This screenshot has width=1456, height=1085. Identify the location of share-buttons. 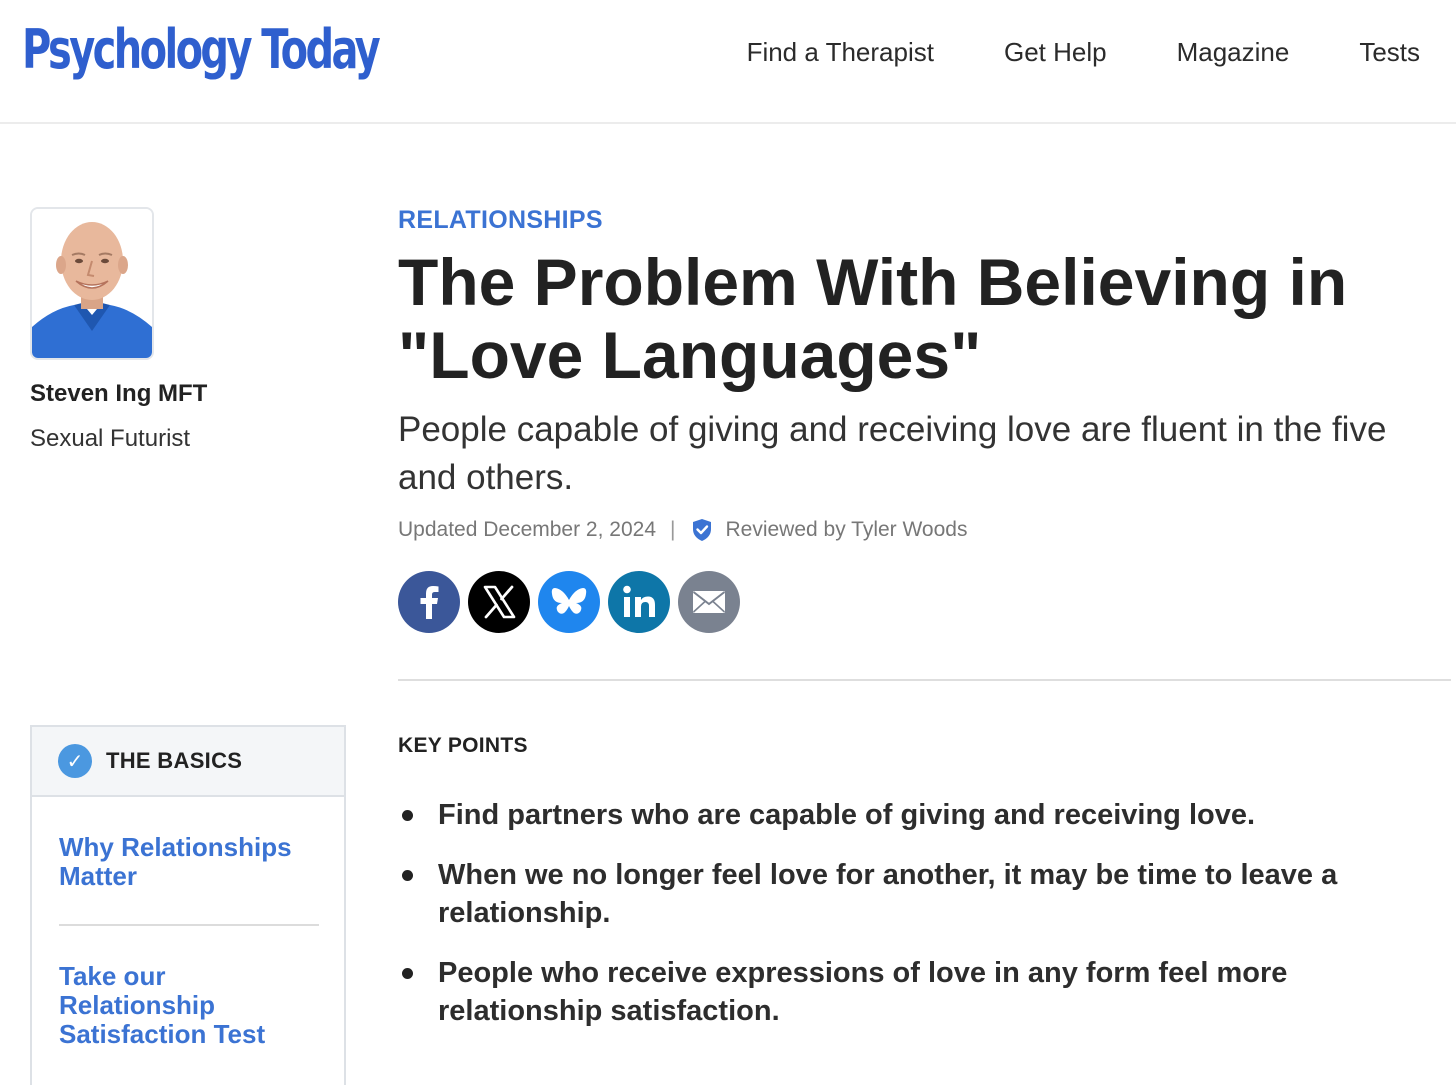
(573, 602).